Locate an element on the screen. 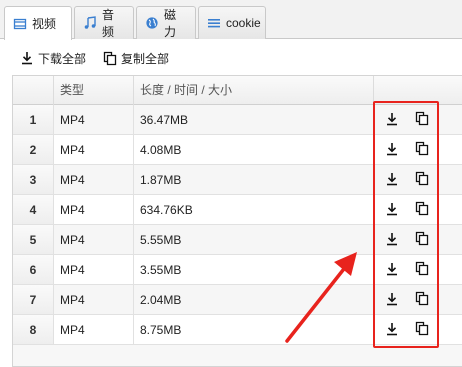 The height and width of the screenshot is (367, 462). toolbar: 下载全部 复制全部 is located at coordinates (231, 58).